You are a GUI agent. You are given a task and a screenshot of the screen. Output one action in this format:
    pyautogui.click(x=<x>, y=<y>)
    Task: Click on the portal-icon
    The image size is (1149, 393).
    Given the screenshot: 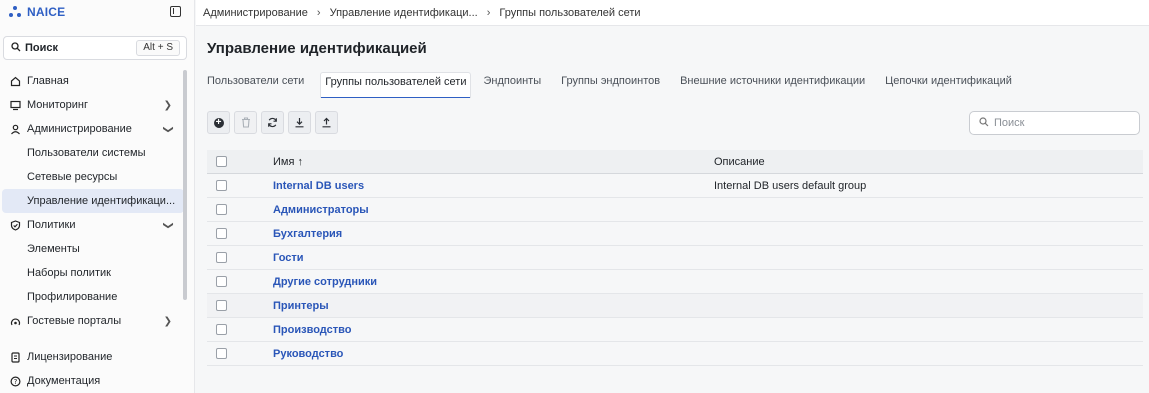 What is the action you would take?
    pyautogui.click(x=15, y=321)
    